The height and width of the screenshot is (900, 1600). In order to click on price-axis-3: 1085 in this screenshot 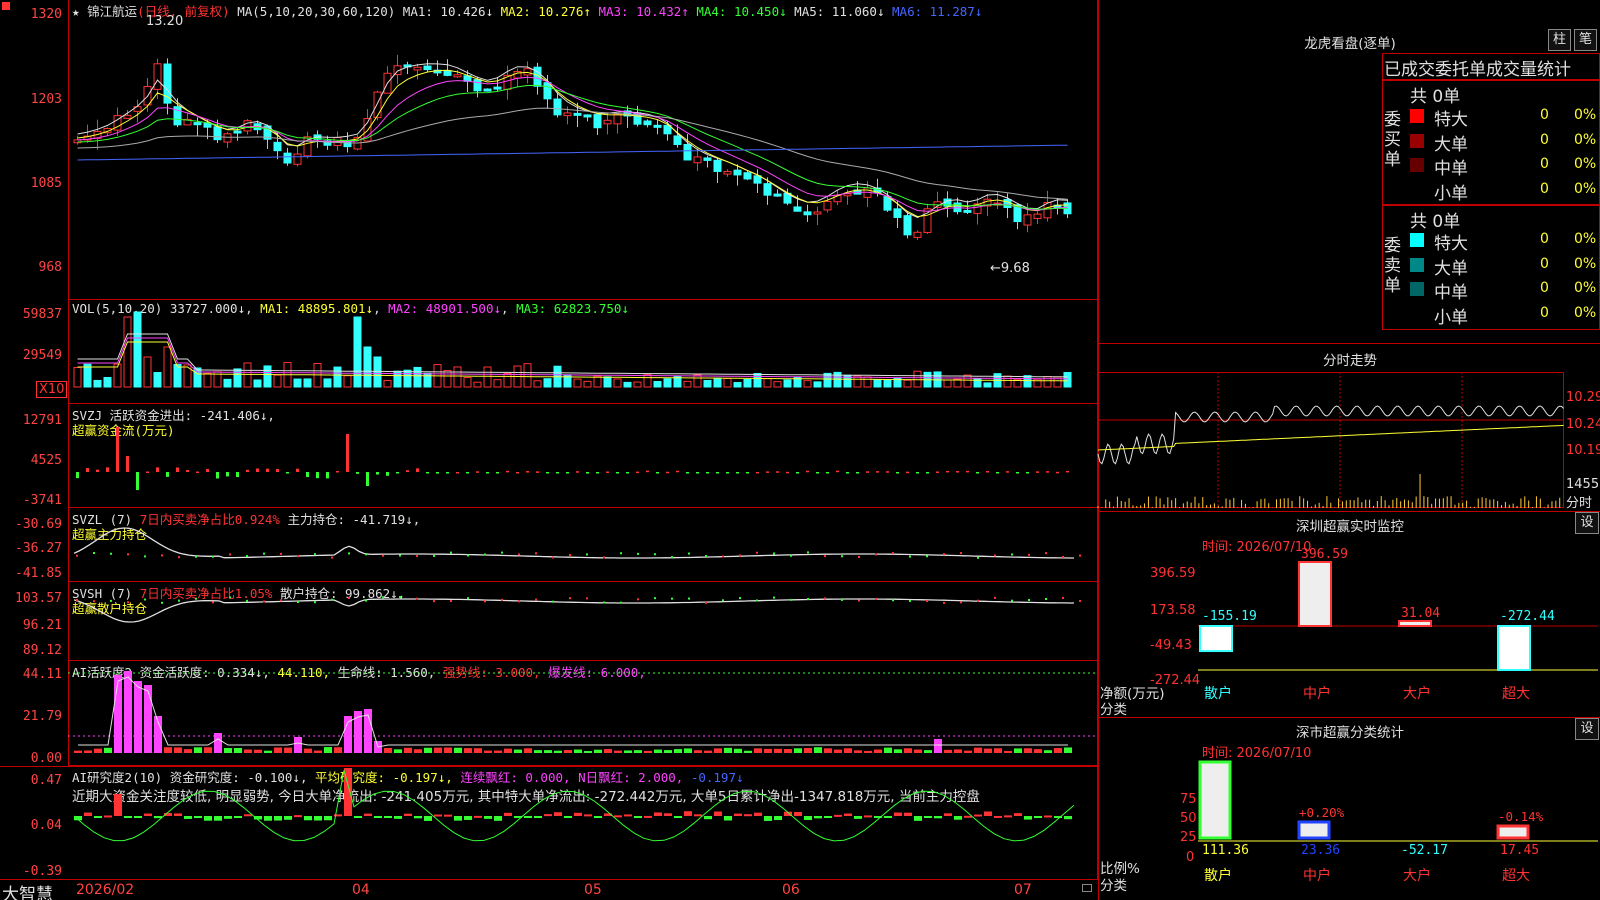, I will do `click(46, 183)`.